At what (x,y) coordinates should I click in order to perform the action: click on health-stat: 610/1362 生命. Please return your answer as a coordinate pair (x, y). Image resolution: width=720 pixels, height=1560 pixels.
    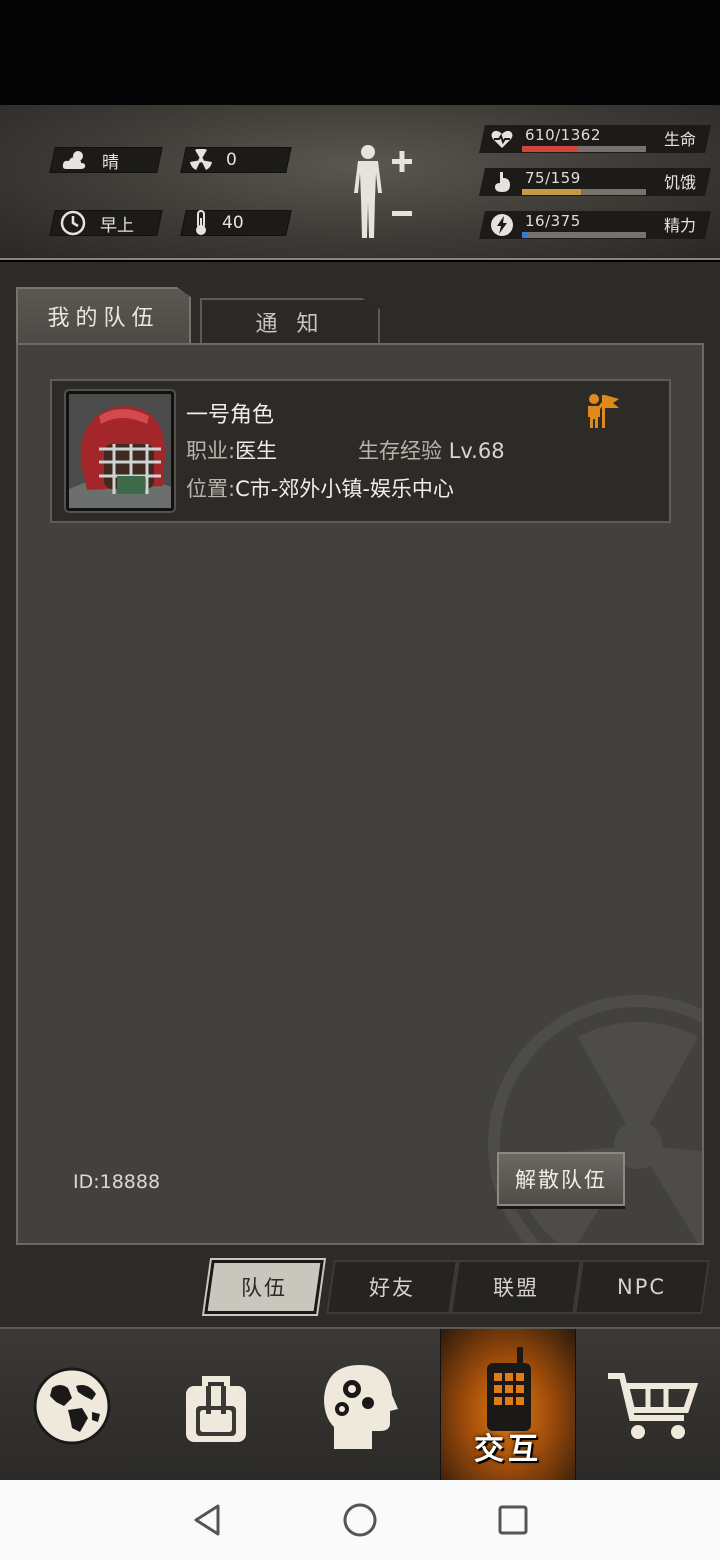
    Looking at the image, I should click on (595, 139).